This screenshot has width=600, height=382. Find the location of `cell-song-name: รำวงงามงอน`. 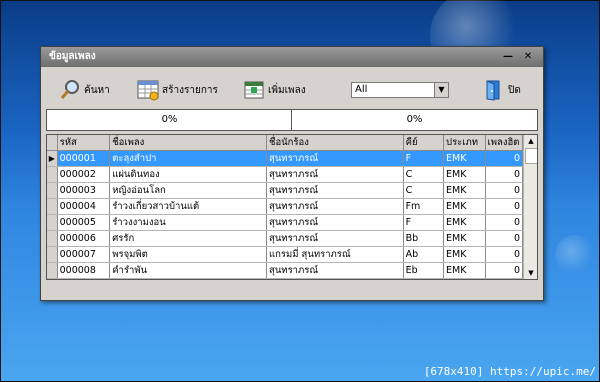

cell-song-name: รำวงงามงอน is located at coordinates (188, 222).